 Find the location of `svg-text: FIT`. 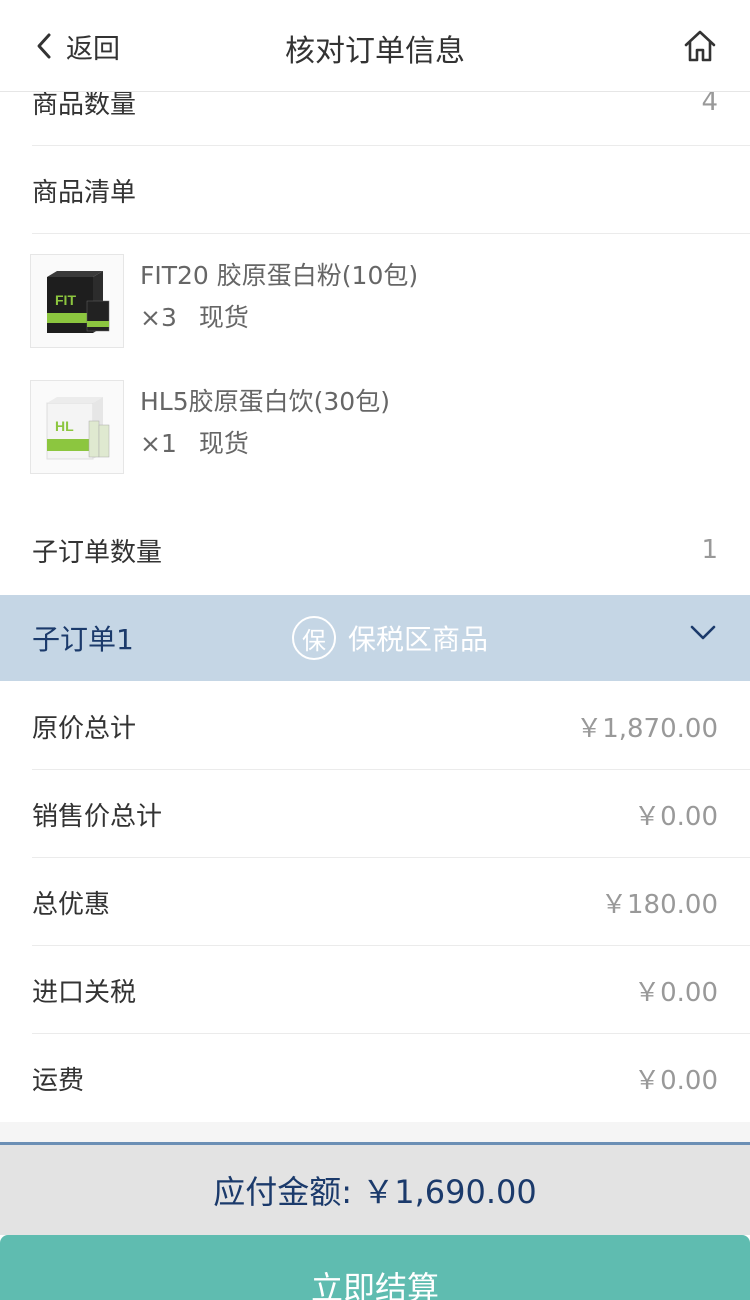

svg-text: FIT is located at coordinates (65, 300).